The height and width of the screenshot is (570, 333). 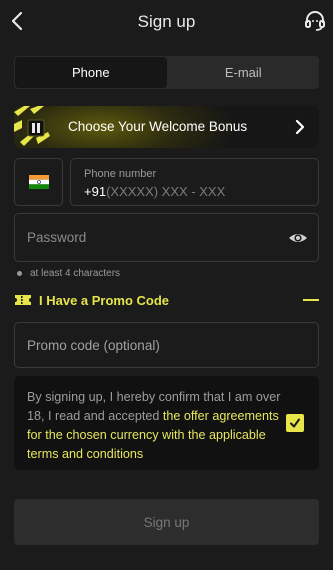 I want to click on checkmark-icon, so click(x=295, y=423).